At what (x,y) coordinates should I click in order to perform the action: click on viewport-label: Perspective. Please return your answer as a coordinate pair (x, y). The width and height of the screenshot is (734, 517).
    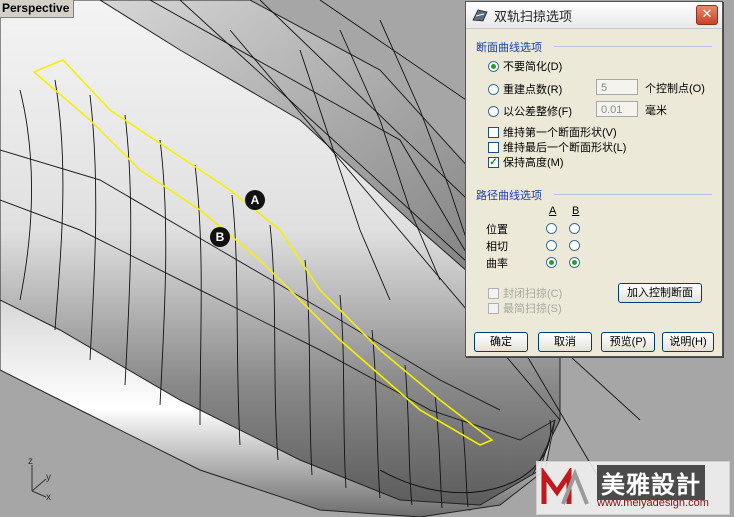
    Looking at the image, I should click on (37, 9).